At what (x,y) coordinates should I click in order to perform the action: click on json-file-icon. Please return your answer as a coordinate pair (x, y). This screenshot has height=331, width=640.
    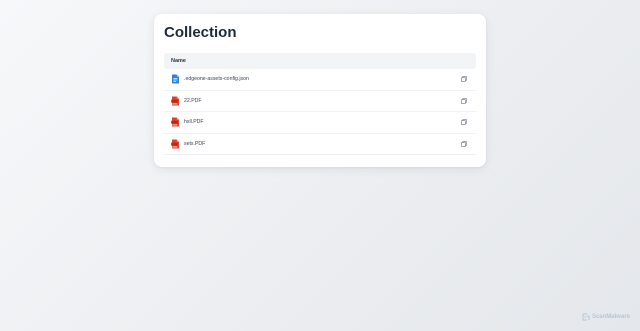
    Looking at the image, I should click on (175, 79).